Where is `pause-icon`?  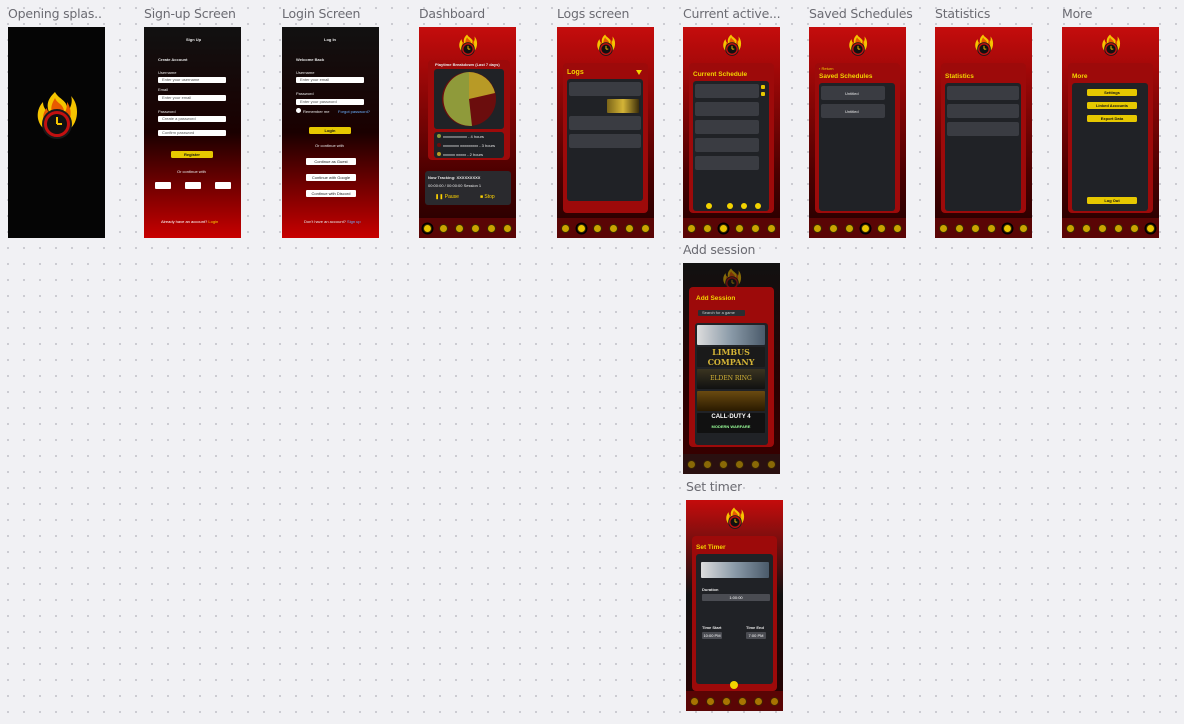
pause-icon is located at coordinates (744, 206).